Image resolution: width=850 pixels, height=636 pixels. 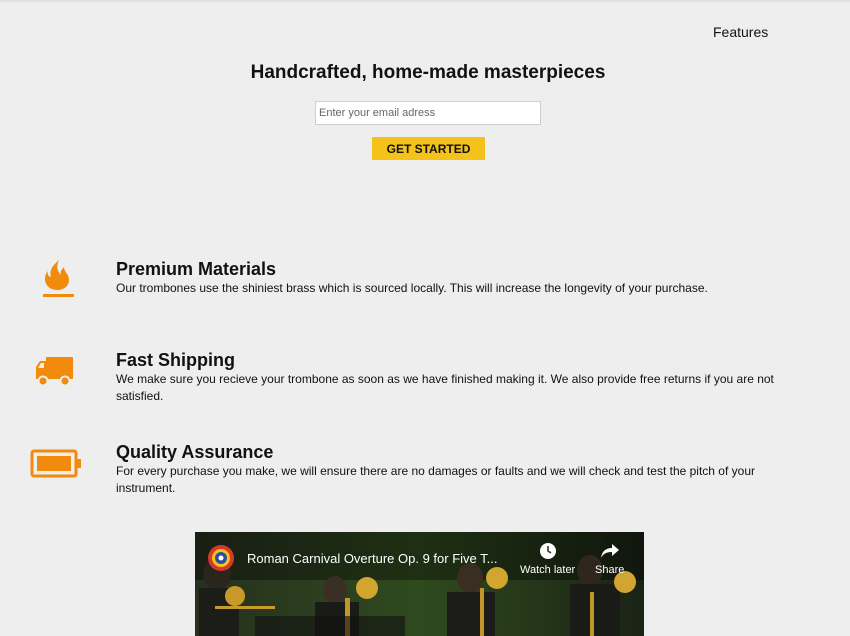 I want to click on feature-title: Premium Materials, so click(x=196, y=269).